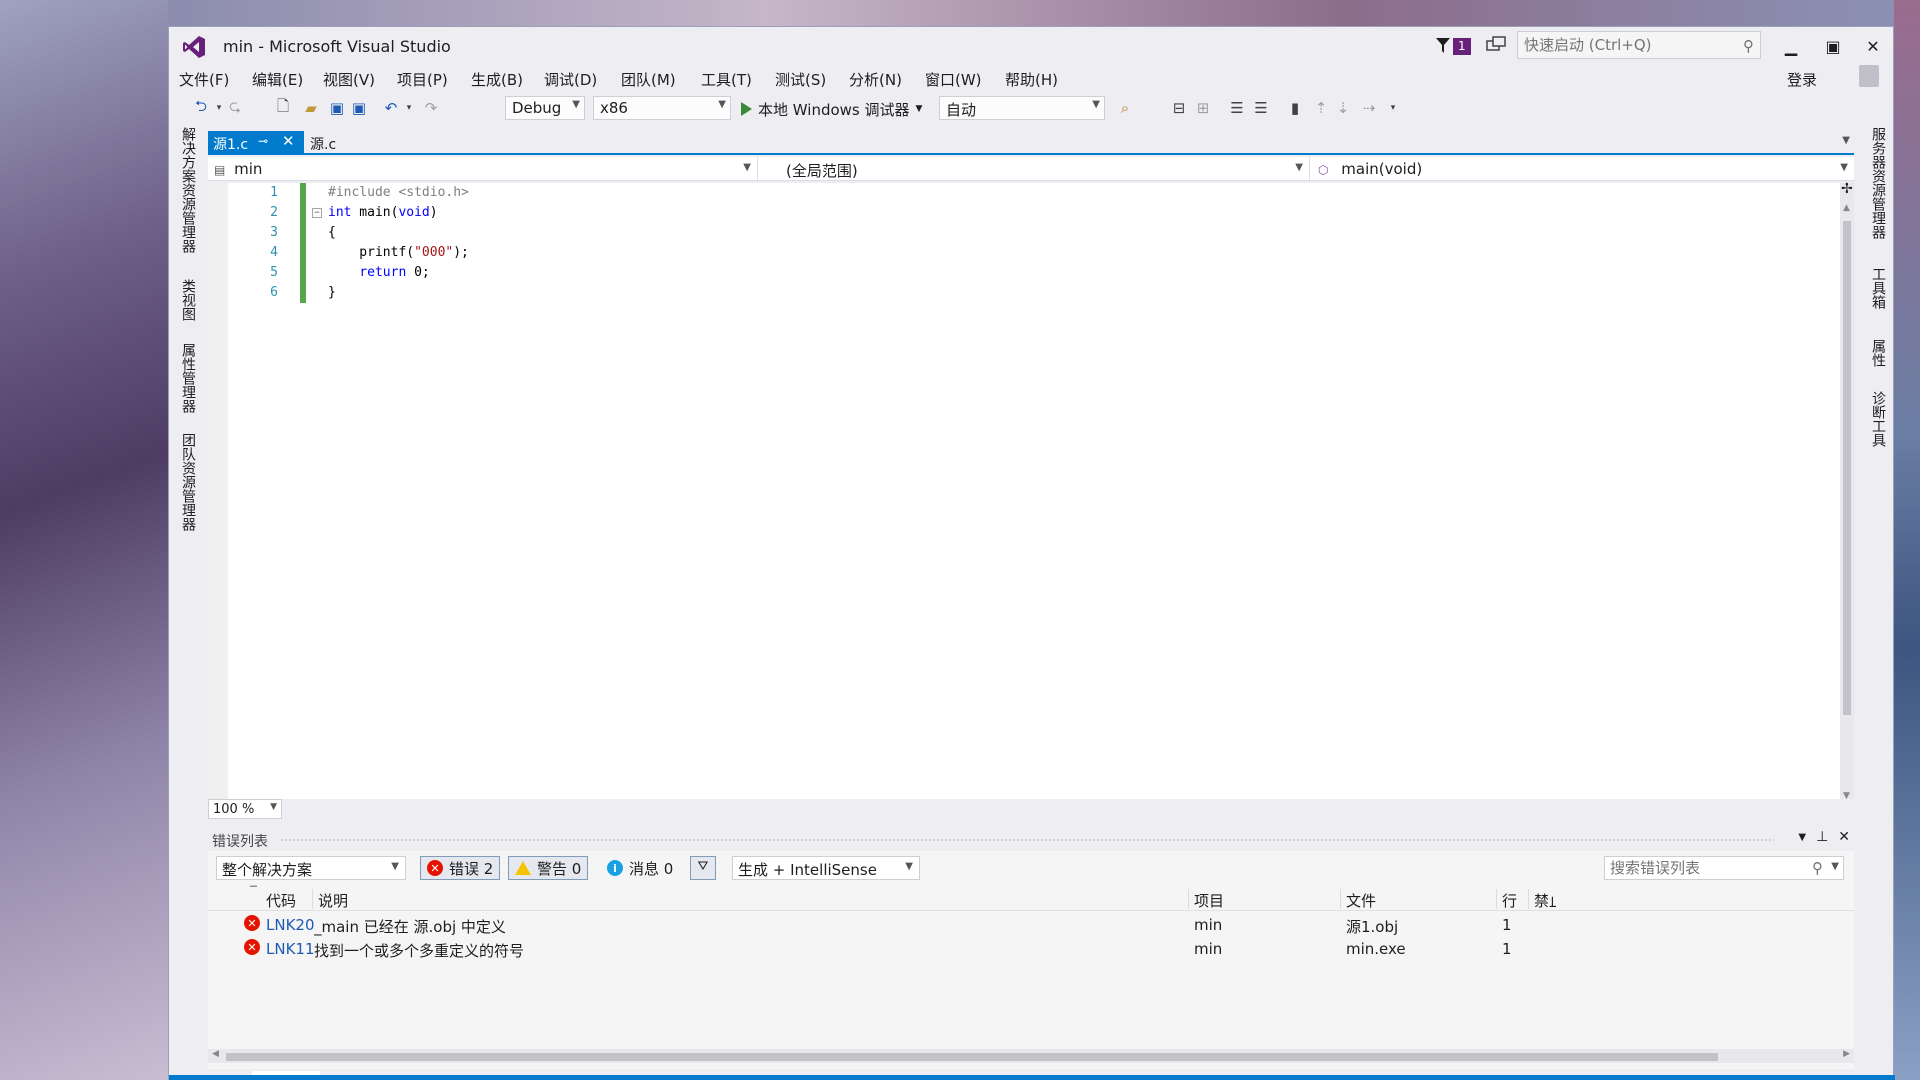 This screenshot has width=1920, height=1080. Describe the element at coordinates (1295, 108) in the screenshot. I see `bookmark-icon: ▮` at that location.